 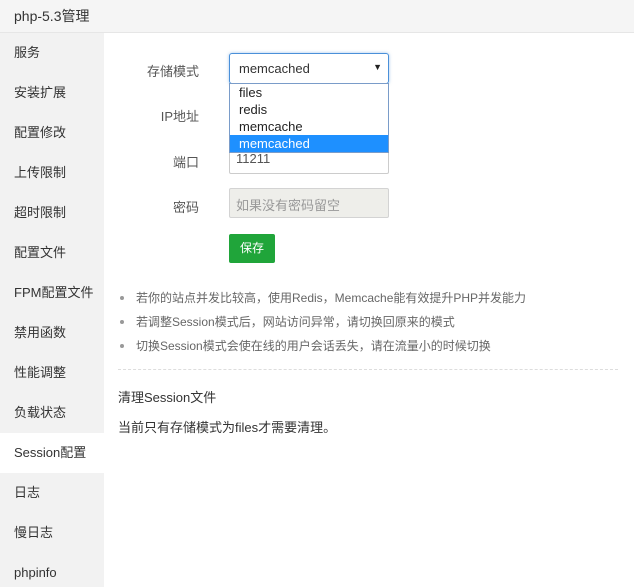 I want to click on chevron-down-icon: ▼, so click(x=377, y=67).